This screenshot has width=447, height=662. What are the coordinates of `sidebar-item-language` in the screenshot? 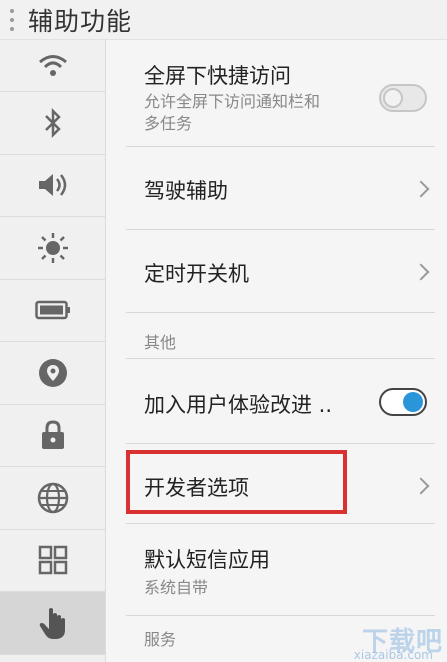 It's located at (52, 498).